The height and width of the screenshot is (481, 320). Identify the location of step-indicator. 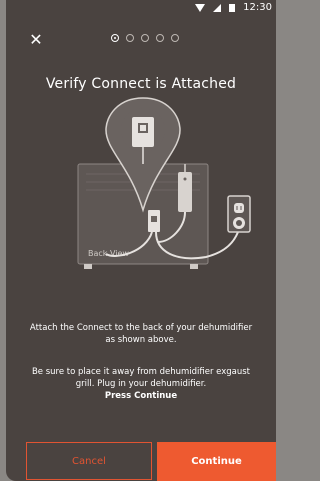
(145, 38).